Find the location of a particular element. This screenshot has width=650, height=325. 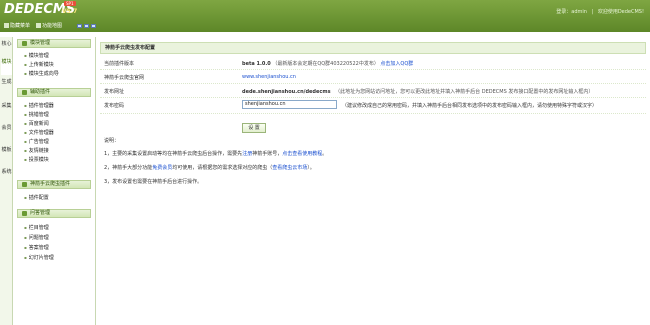

tab-label: 模板 is located at coordinates (6, 150).